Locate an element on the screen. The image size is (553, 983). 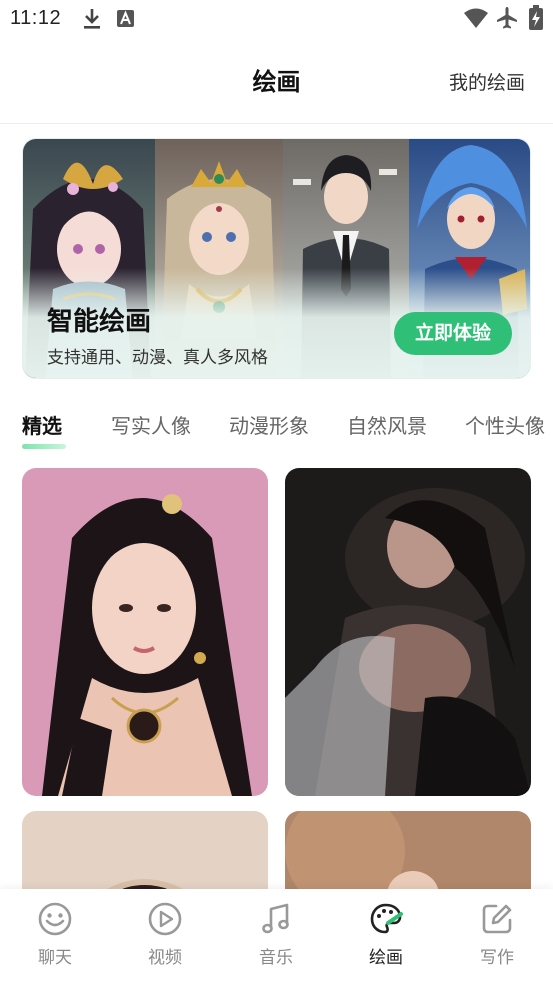
gallery-image-pink-portrait is located at coordinates (145, 632).